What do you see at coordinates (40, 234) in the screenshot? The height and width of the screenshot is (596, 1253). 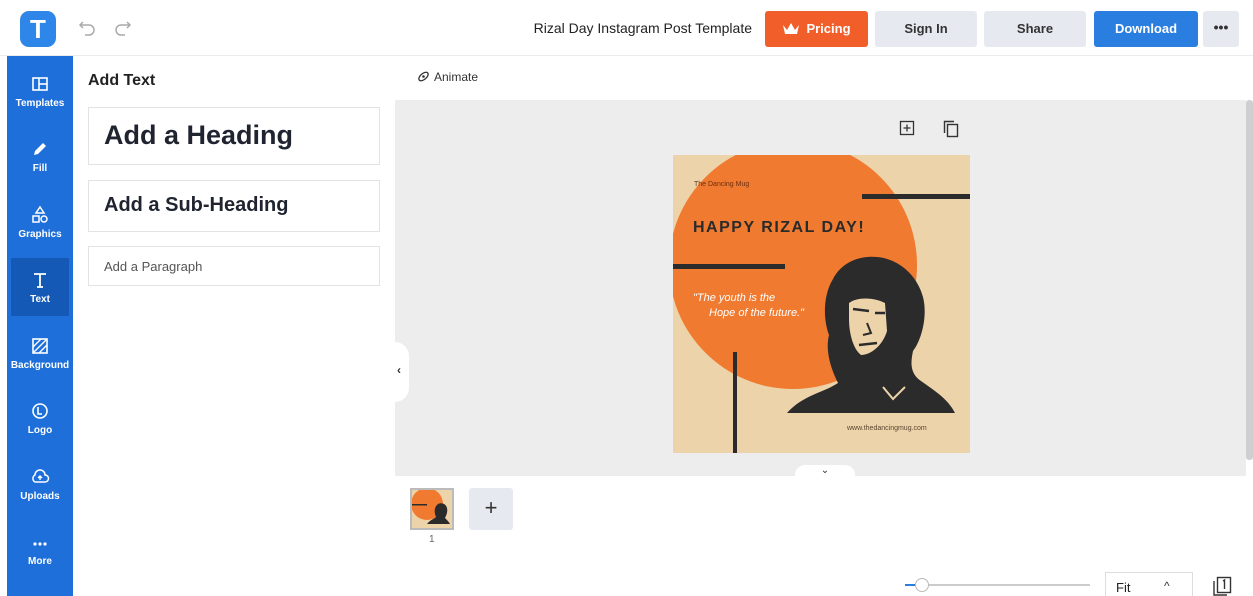 I see `sidebar-item-label: Graphics` at bounding box center [40, 234].